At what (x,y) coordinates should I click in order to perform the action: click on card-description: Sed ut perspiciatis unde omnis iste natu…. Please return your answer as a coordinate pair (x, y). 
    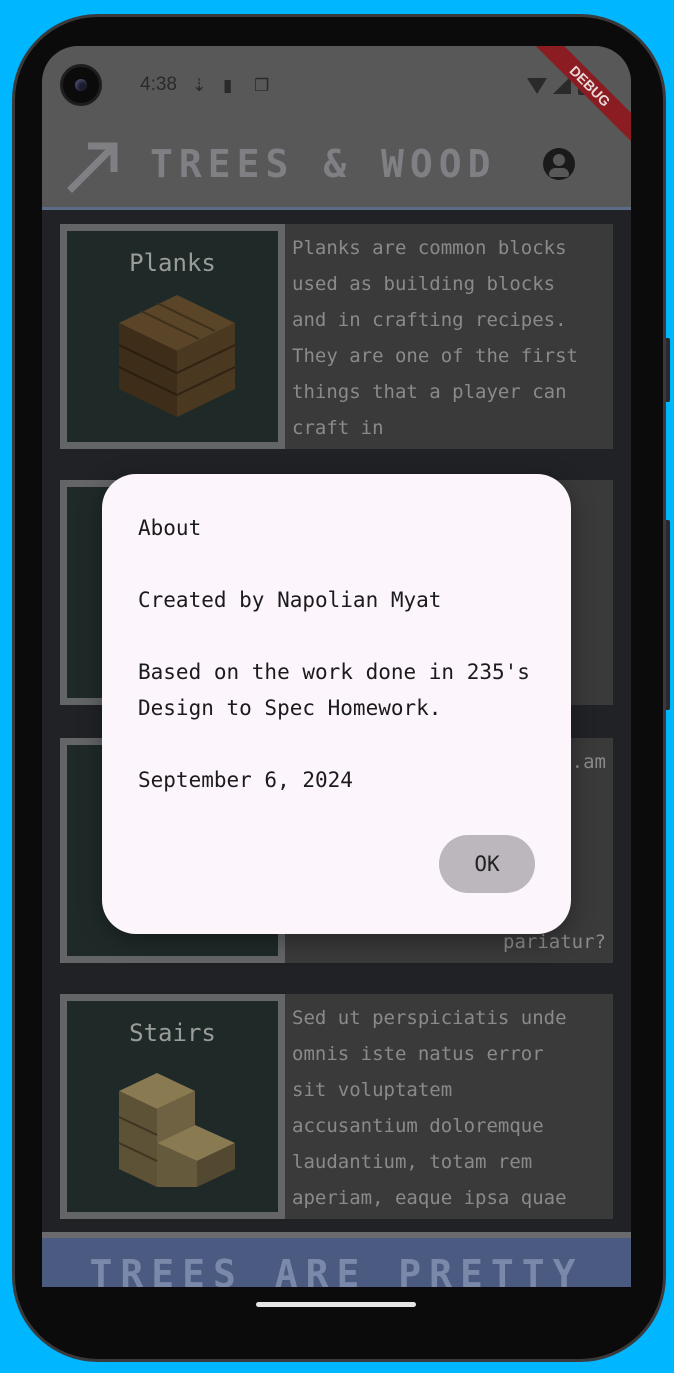
    Looking at the image, I should click on (429, 1108).